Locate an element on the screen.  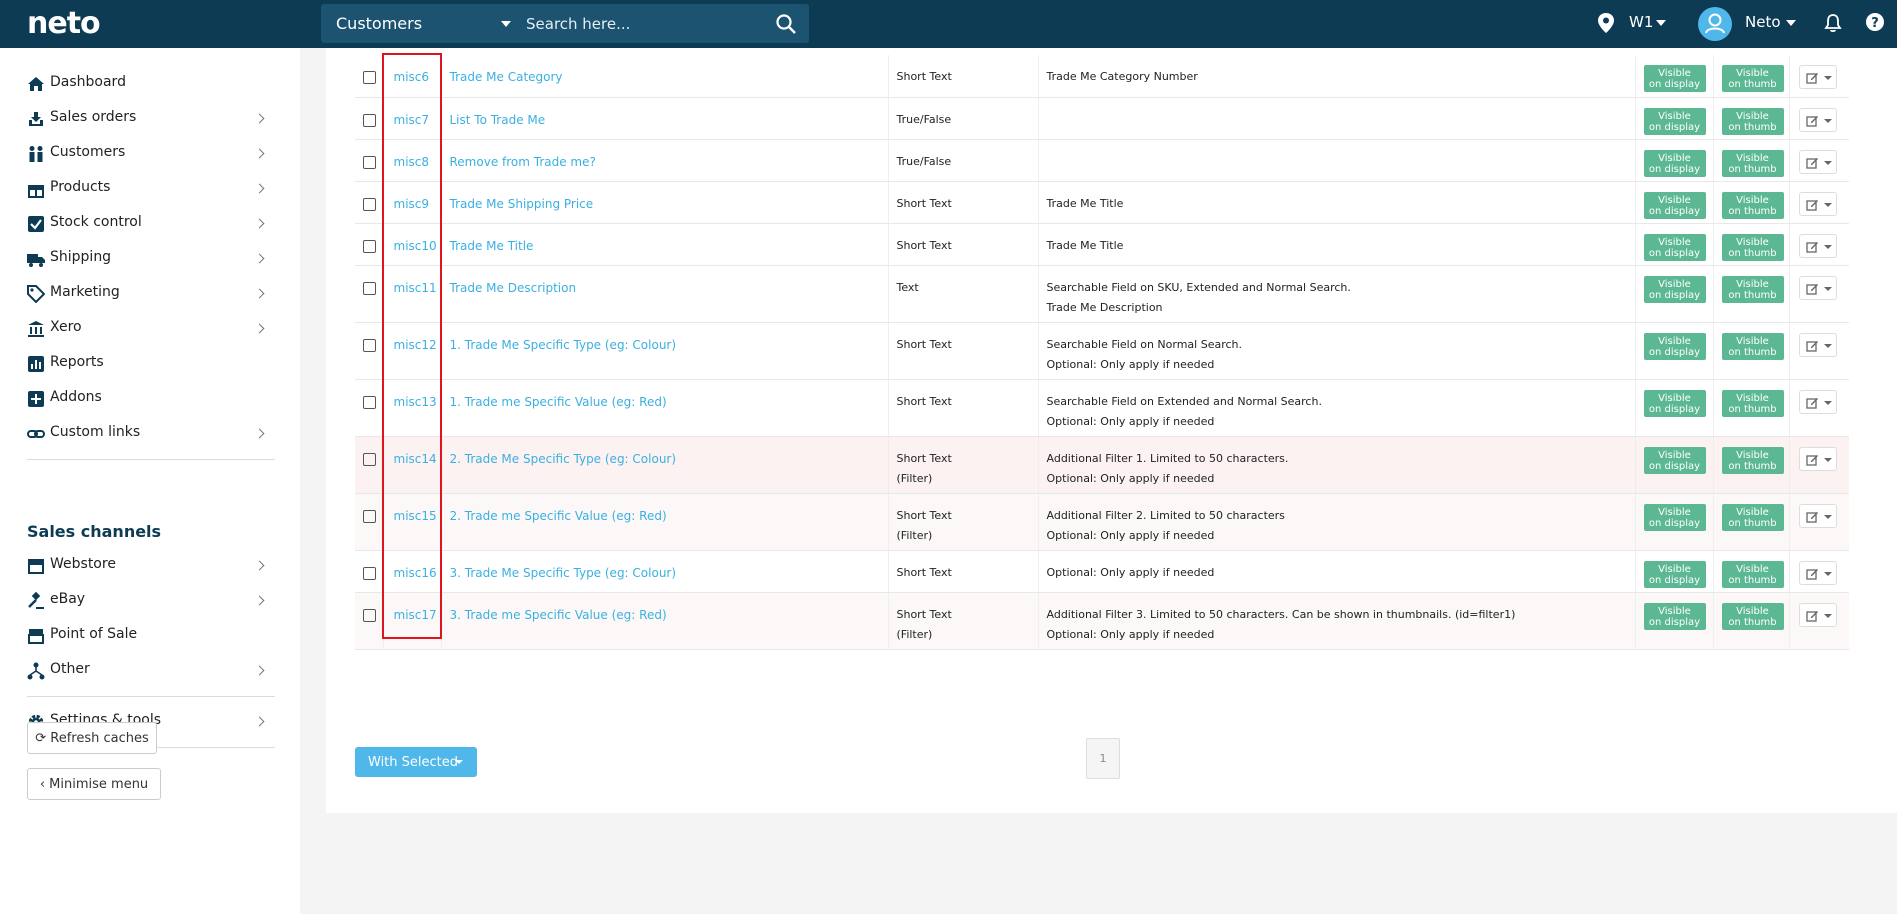
sidebar-item-shipping: Shipping is located at coordinates (151, 259).